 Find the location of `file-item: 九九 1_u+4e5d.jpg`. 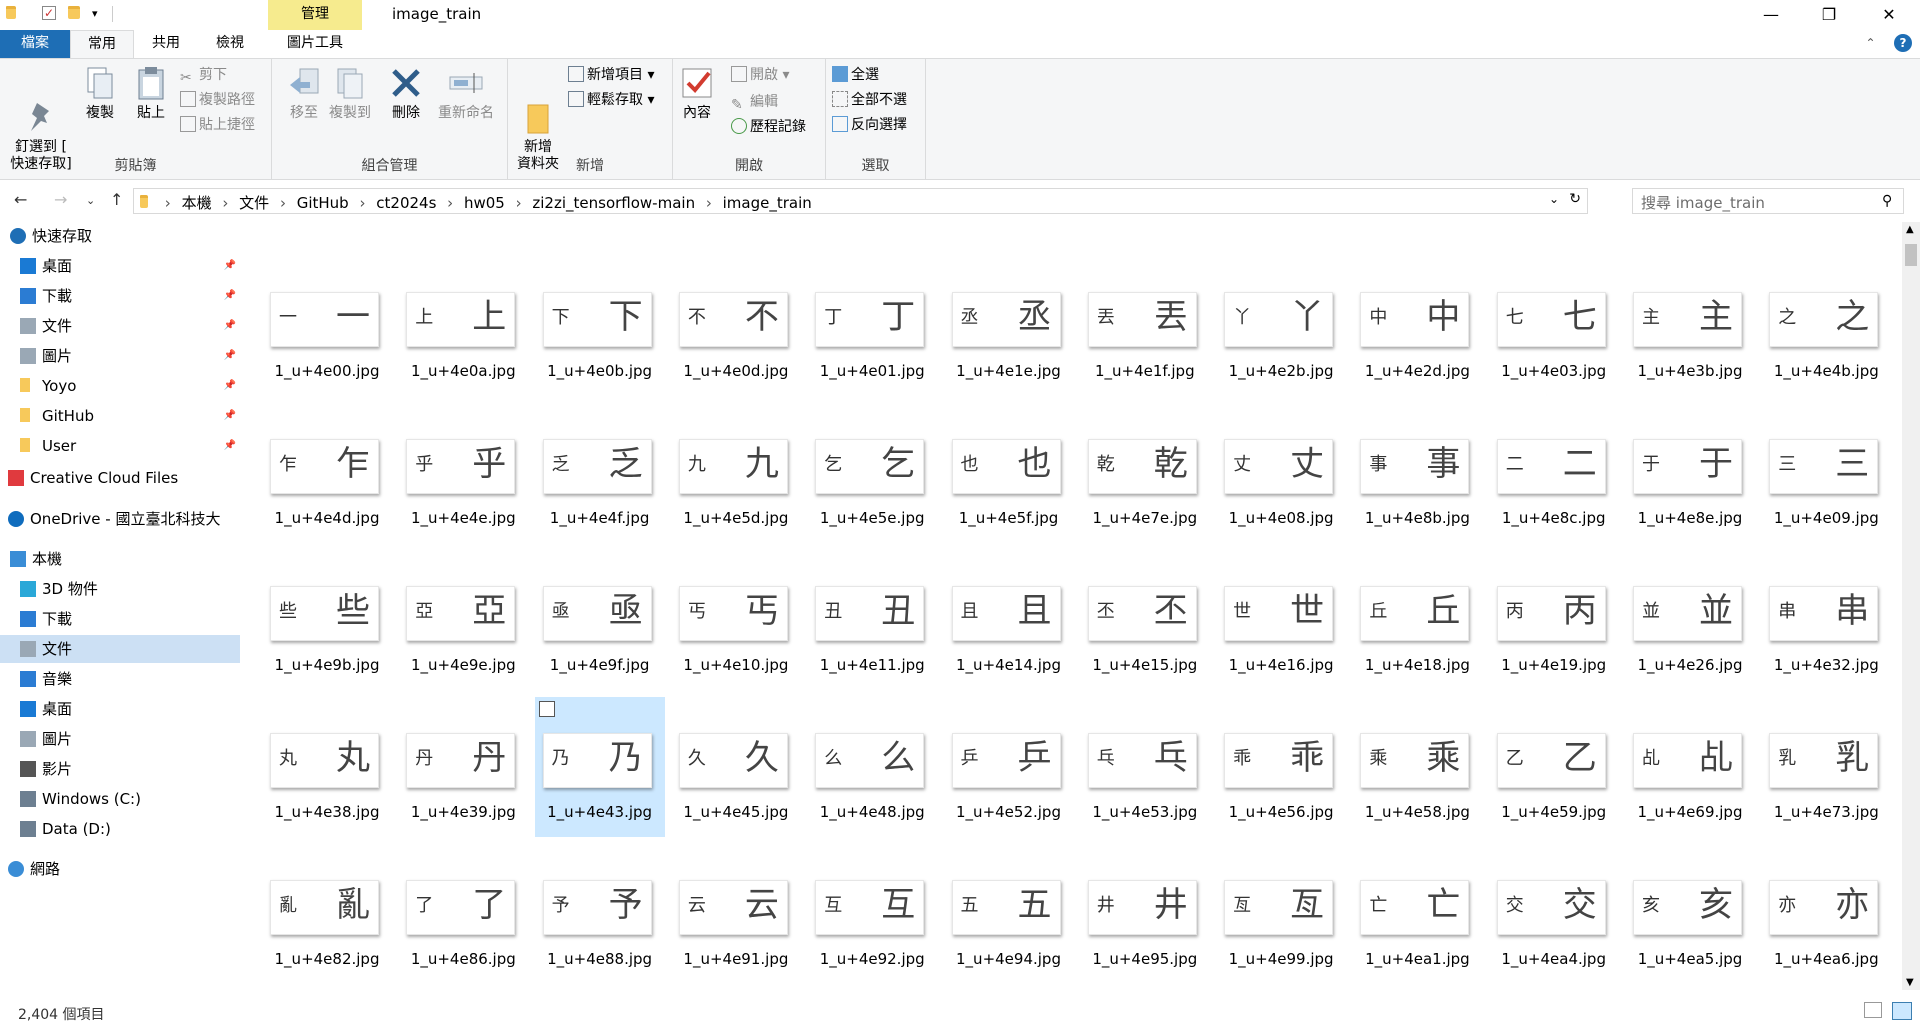

file-item: 九九 1_u+4e5d.jpg is located at coordinates (736, 473).